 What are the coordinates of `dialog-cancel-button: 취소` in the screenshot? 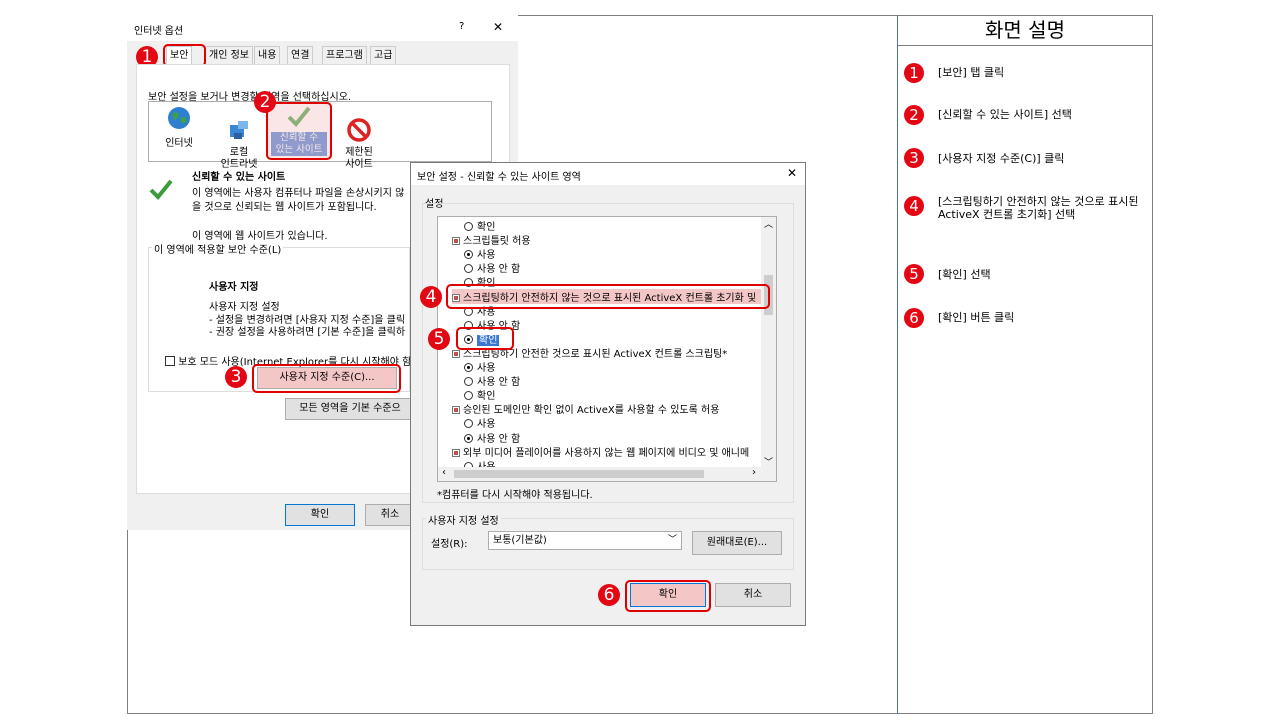 It's located at (753, 595).